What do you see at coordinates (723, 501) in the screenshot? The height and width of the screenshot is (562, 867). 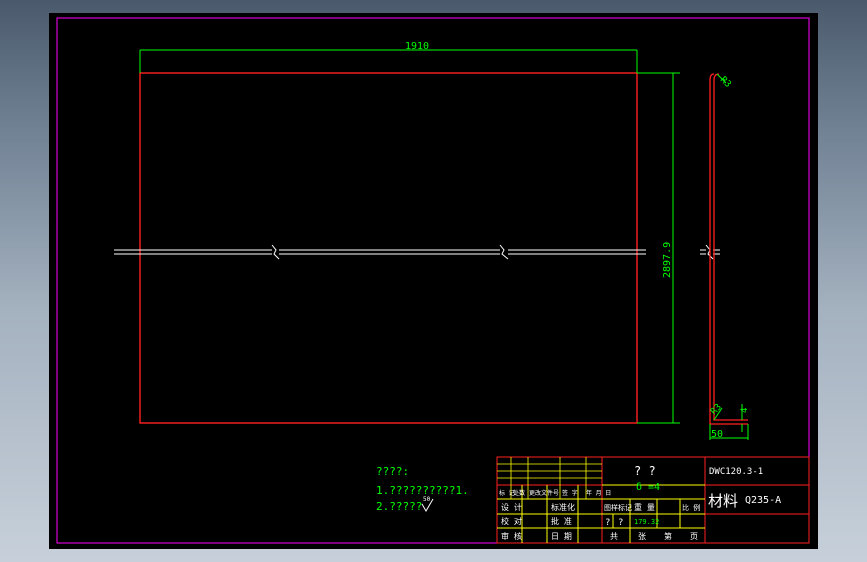 I see `material-label: 材料` at bounding box center [723, 501].